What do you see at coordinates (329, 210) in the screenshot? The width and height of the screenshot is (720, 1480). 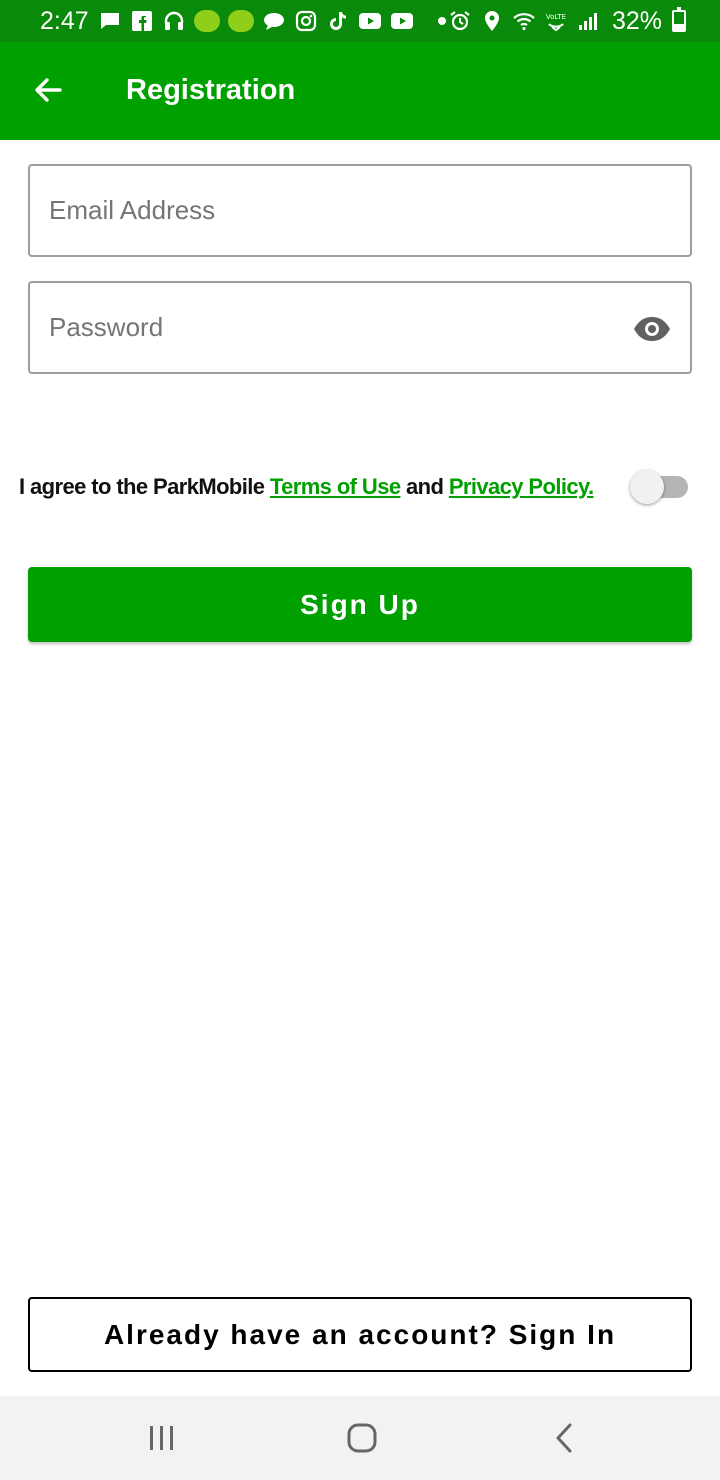 I see `email-field` at bounding box center [329, 210].